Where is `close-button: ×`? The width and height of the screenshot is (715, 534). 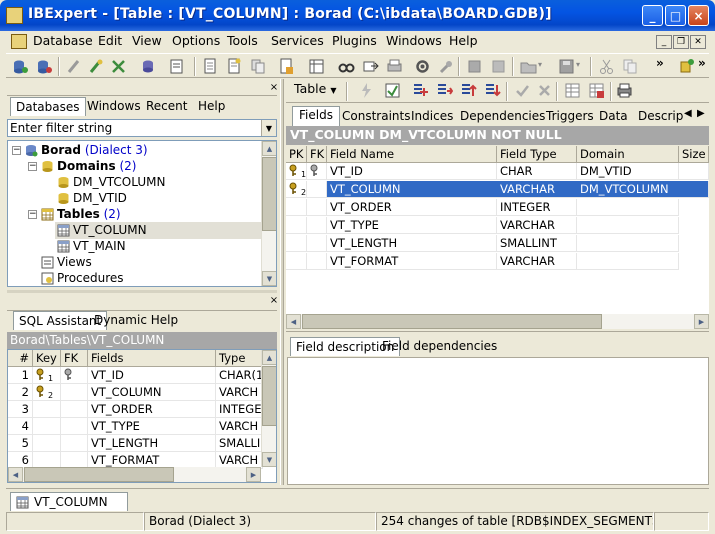
close-button: × is located at coordinates (698, 15).